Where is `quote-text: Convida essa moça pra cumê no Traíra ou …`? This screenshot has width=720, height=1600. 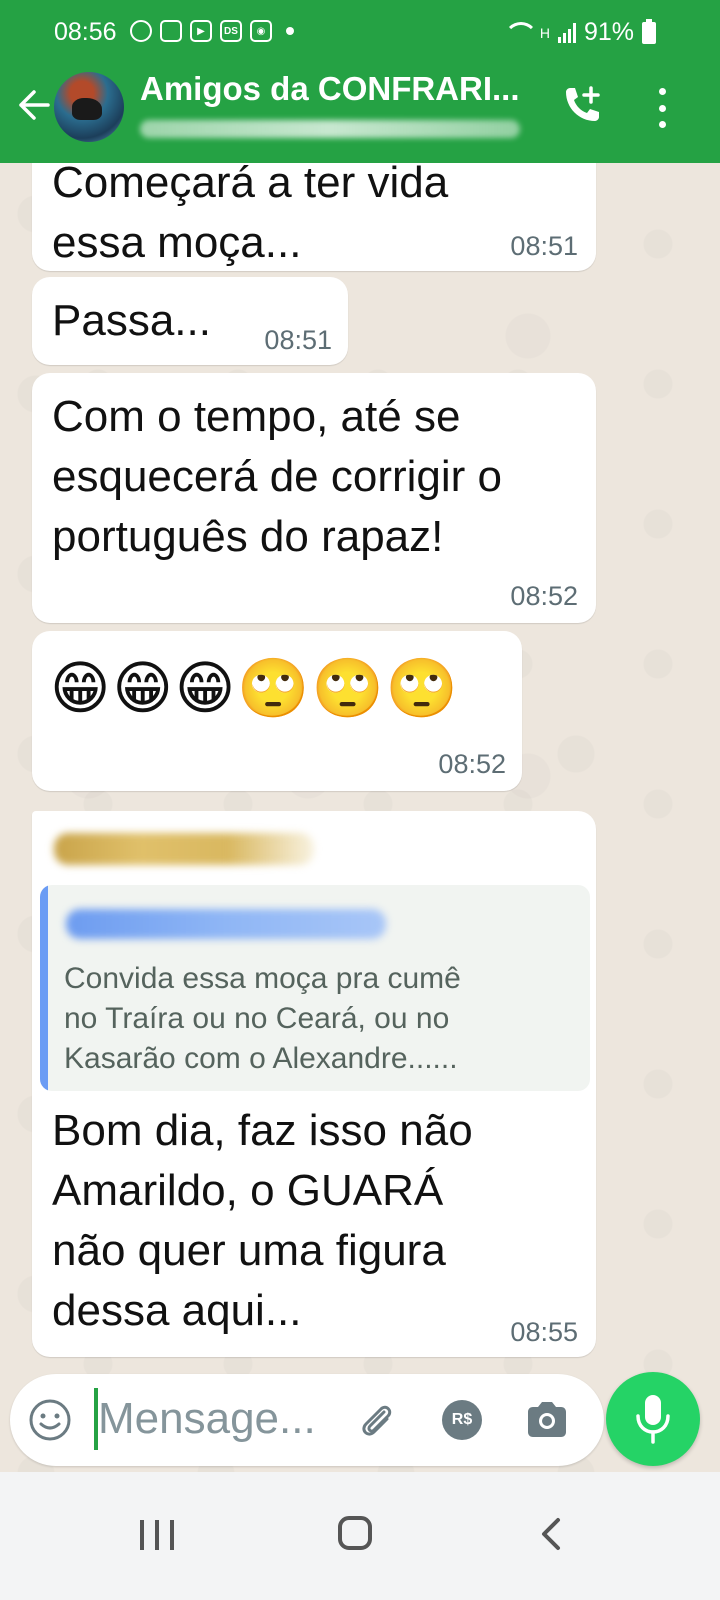 quote-text: Convida essa moça pra cumê no Traíra ou … is located at coordinates (262, 1018).